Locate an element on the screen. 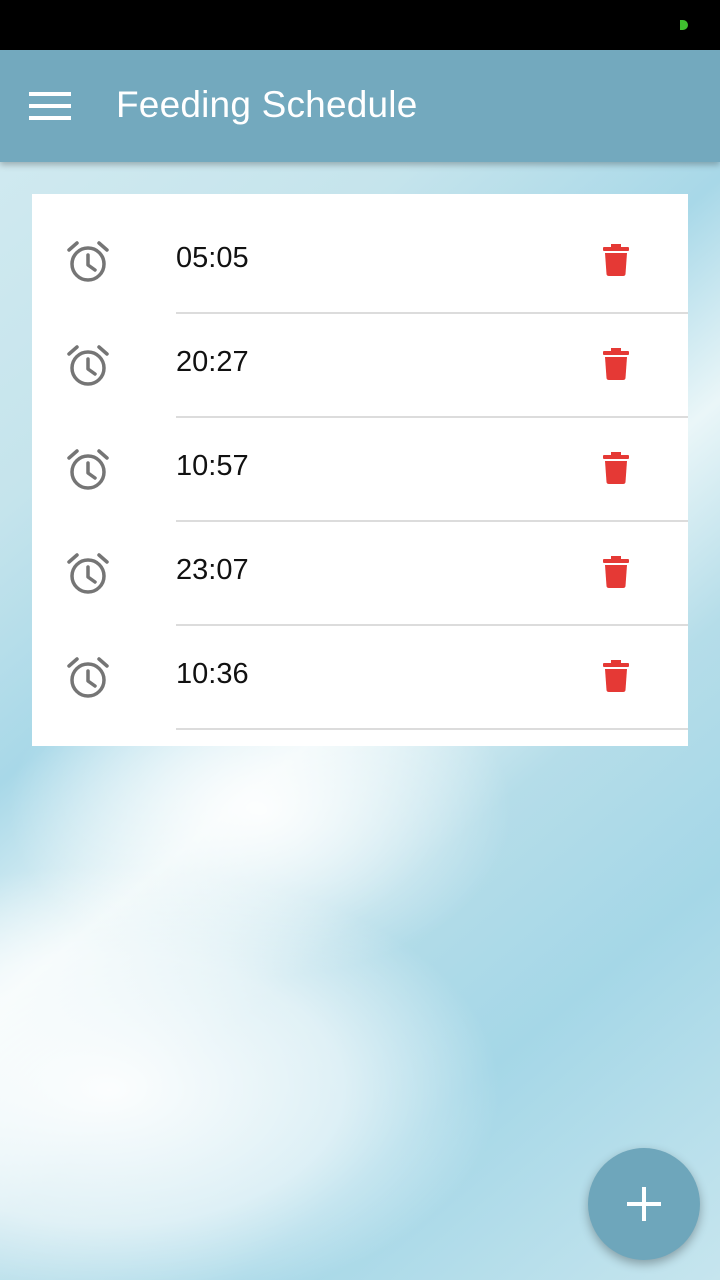 Image resolution: width=720 pixels, height=1280 pixels. schedule-row: 05:05 is located at coordinates (360, 254).